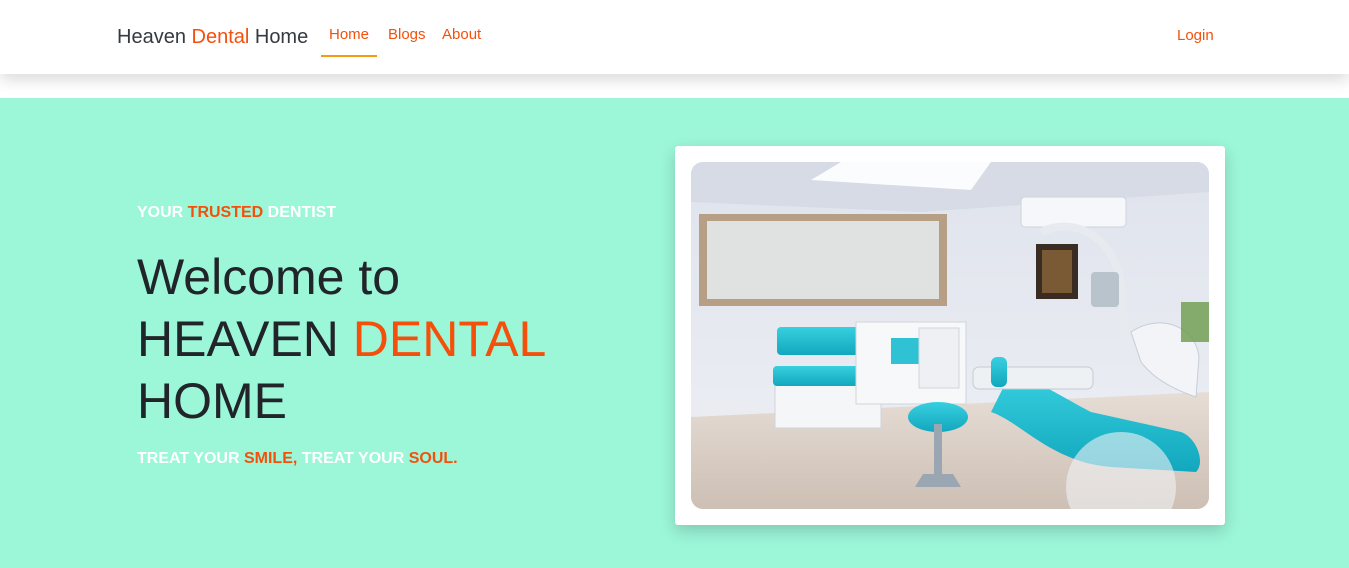 The width and height of the screenshot is (1349, 568). I want to click on headline-line-3: HOME, so click(212, 401).